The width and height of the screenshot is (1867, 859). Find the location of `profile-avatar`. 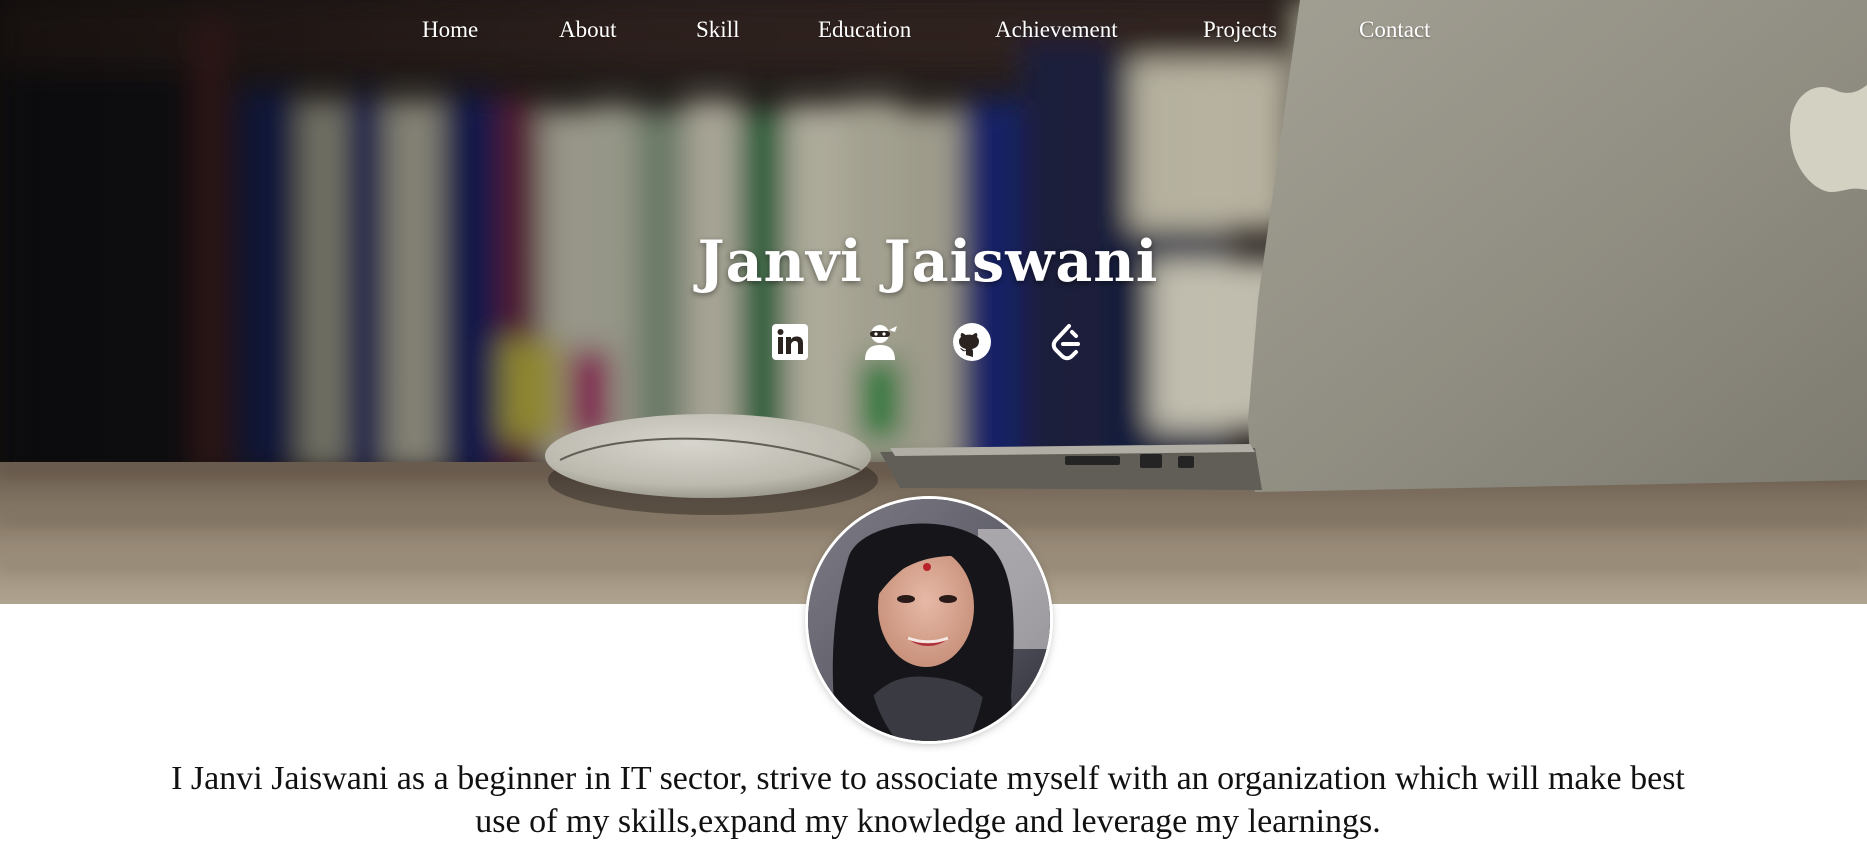

profile-avatar is located at coordinates (929, 620).